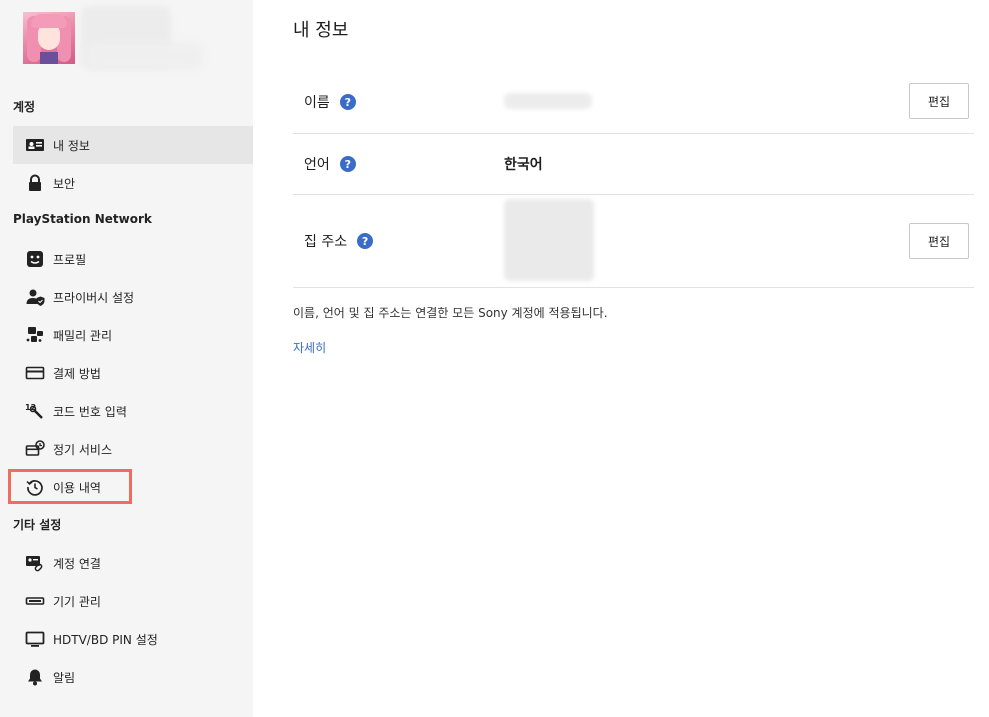 This screenshot has height=717, width=989. What do you see at coordinates (105, 639) in the screenshot?
I see `sidebar-item-label: HDTV/BD PIN 설정` at bounding box center [105, 639].